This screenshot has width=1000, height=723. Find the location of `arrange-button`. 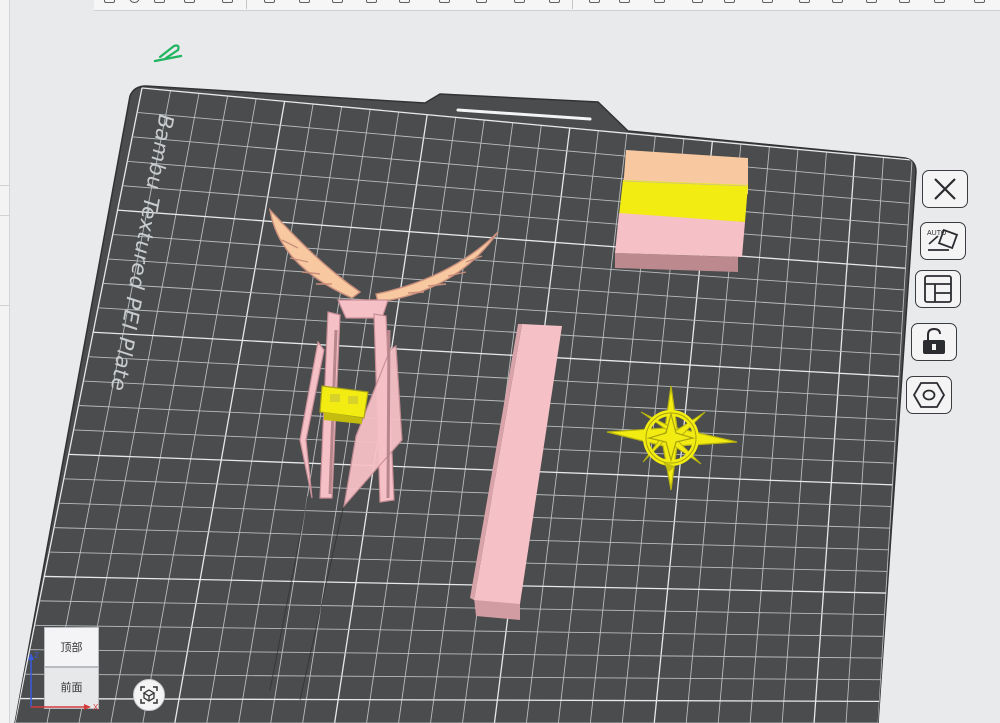

arrange-button is located at coordinates (938, 289).